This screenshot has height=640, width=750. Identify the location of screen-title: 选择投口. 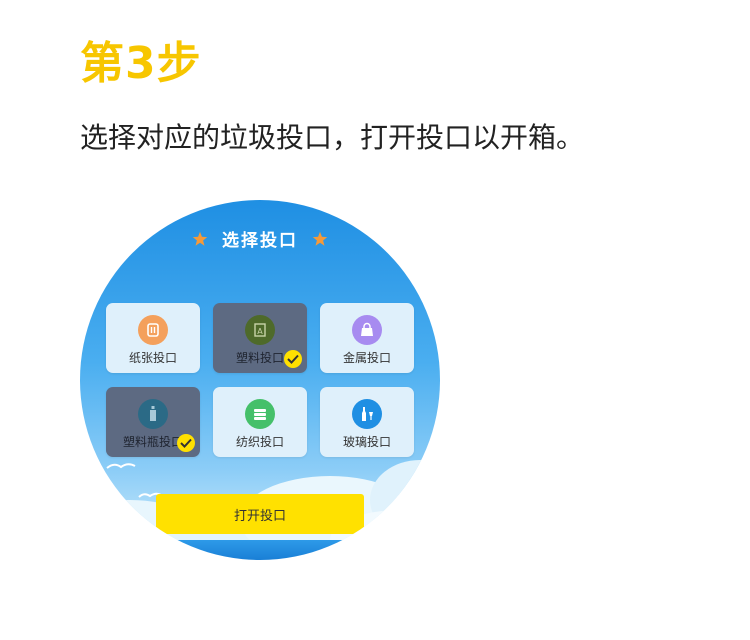
(260, 241).